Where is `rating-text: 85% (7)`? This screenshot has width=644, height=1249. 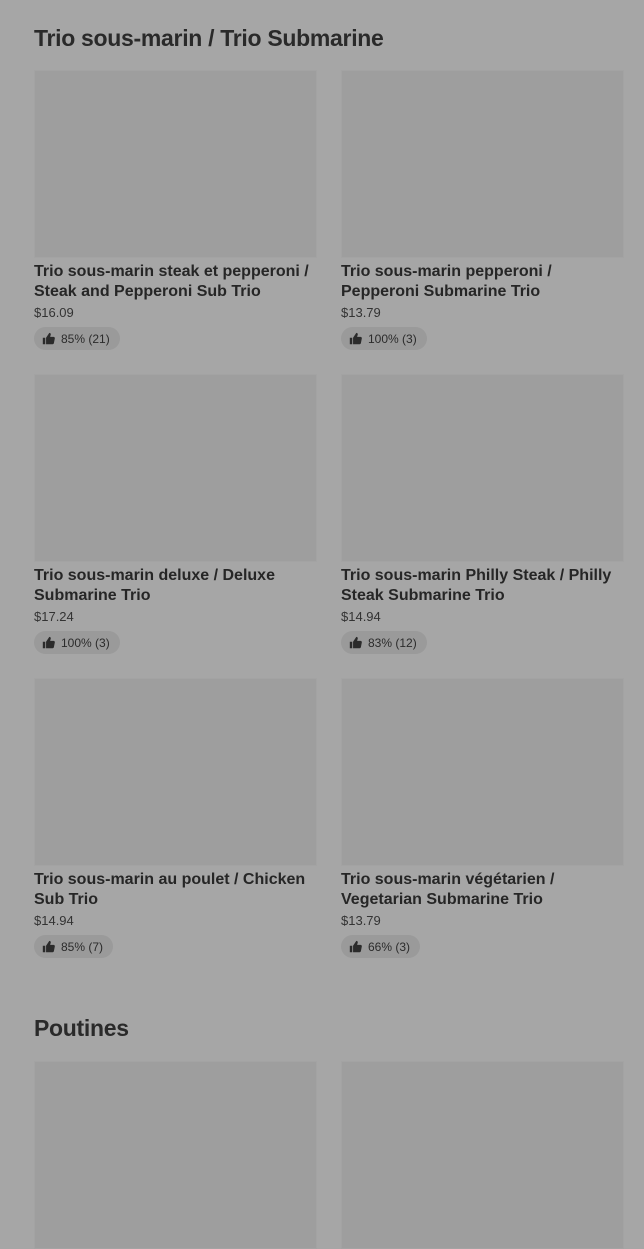 rating-text: 85% (7) is located at coordinates (82, 946).